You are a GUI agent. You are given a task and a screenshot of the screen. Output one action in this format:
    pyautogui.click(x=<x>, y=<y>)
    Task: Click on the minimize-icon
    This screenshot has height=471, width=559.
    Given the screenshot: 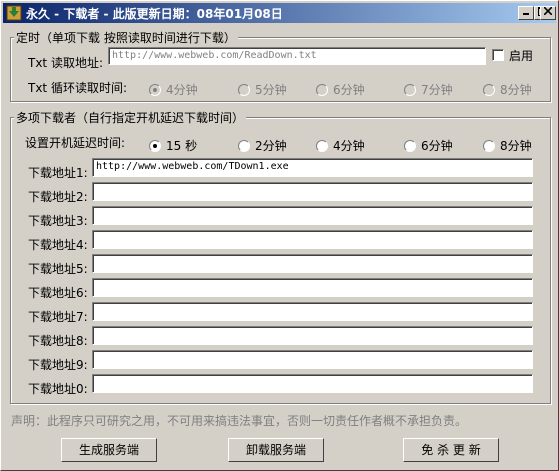 What is the action you would take?
    pyautogui.click(x=526, y=14)
    